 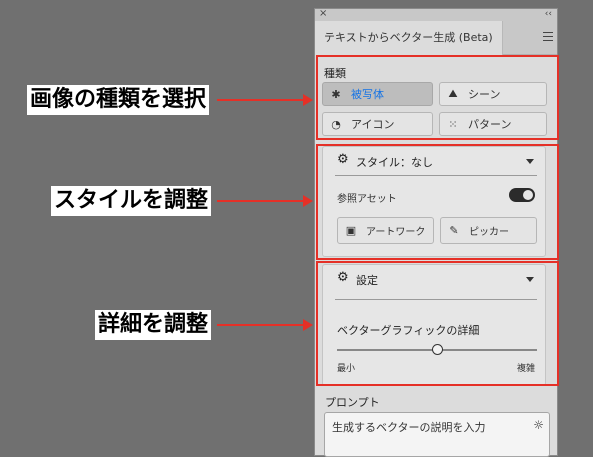 What do you see at coordinates (538, 425) in the screenshot?
I see `suggestion-lightbulb-icon: ☼` at bounding box center [538, 425].